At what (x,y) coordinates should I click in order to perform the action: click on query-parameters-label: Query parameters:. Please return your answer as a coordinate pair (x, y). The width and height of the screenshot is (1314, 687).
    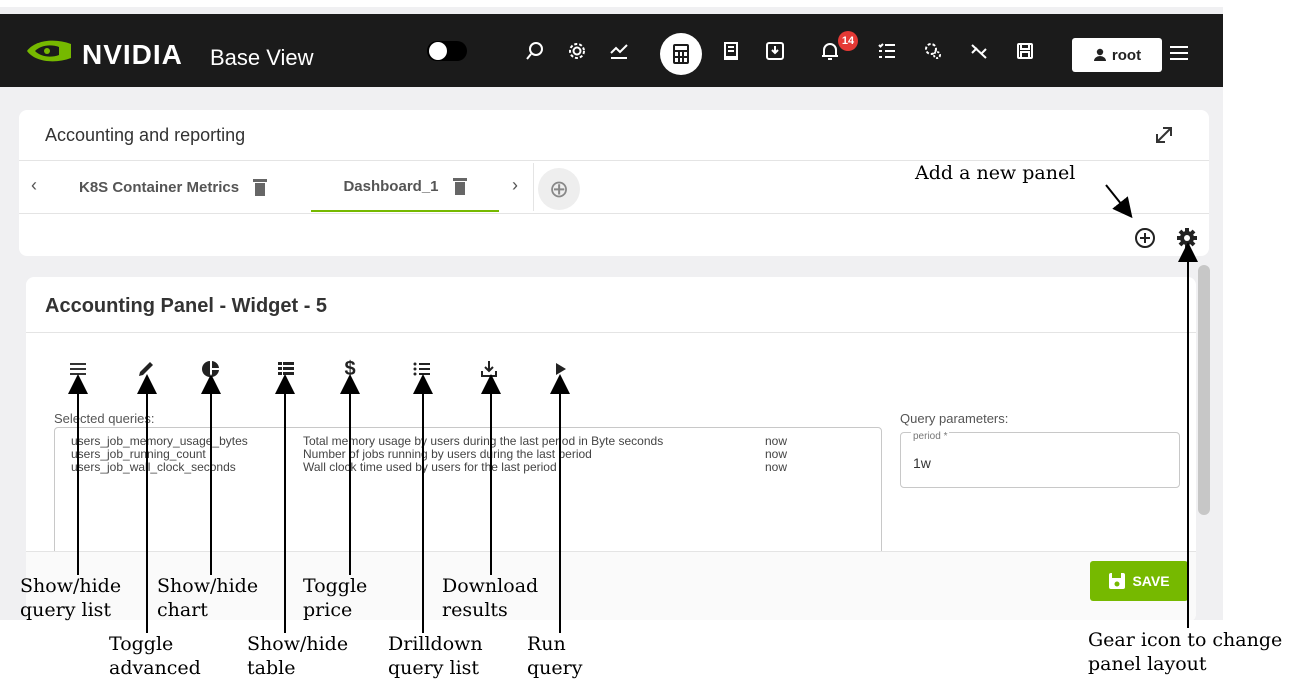
    Looking at the image, I should click on (954, 418).